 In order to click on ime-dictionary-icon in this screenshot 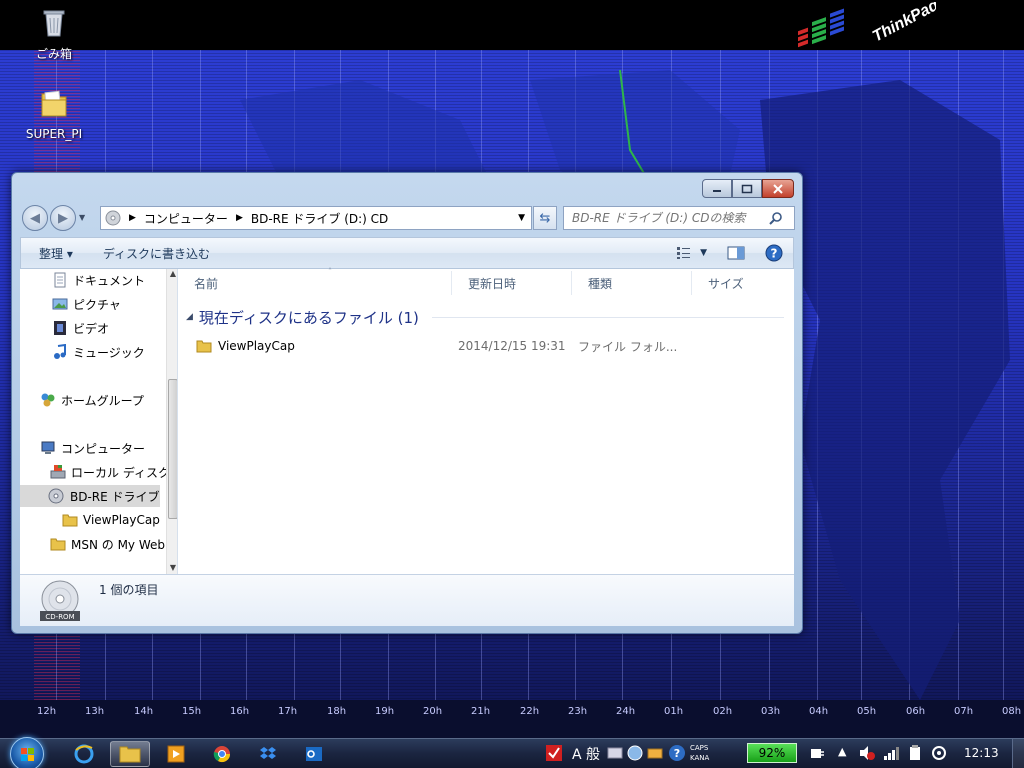, I will do `click(635, 753)`.